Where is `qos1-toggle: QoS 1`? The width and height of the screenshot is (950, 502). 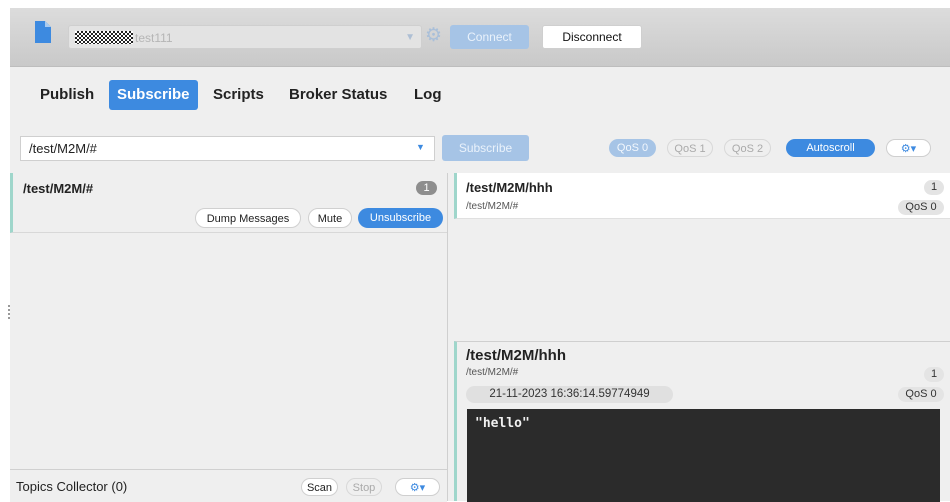
qos1-toggle: QoS 1 is located at coordinates (690, 148).